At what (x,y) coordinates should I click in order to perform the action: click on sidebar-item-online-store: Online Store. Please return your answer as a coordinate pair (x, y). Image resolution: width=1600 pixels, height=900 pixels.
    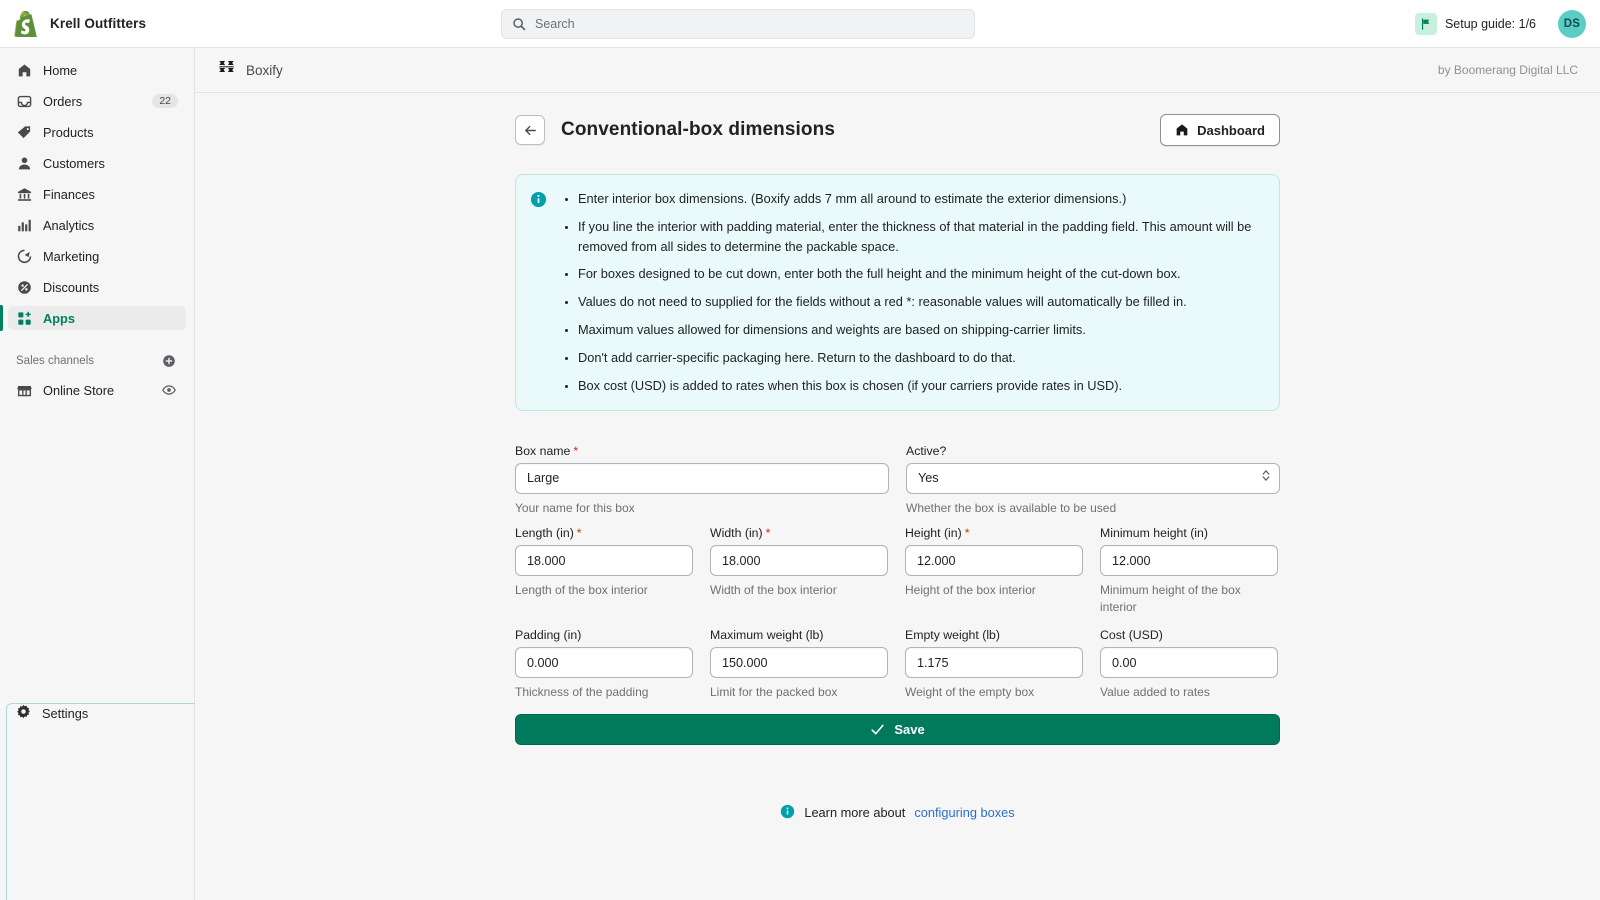
    Looking at the image, I should click on (97, 390).